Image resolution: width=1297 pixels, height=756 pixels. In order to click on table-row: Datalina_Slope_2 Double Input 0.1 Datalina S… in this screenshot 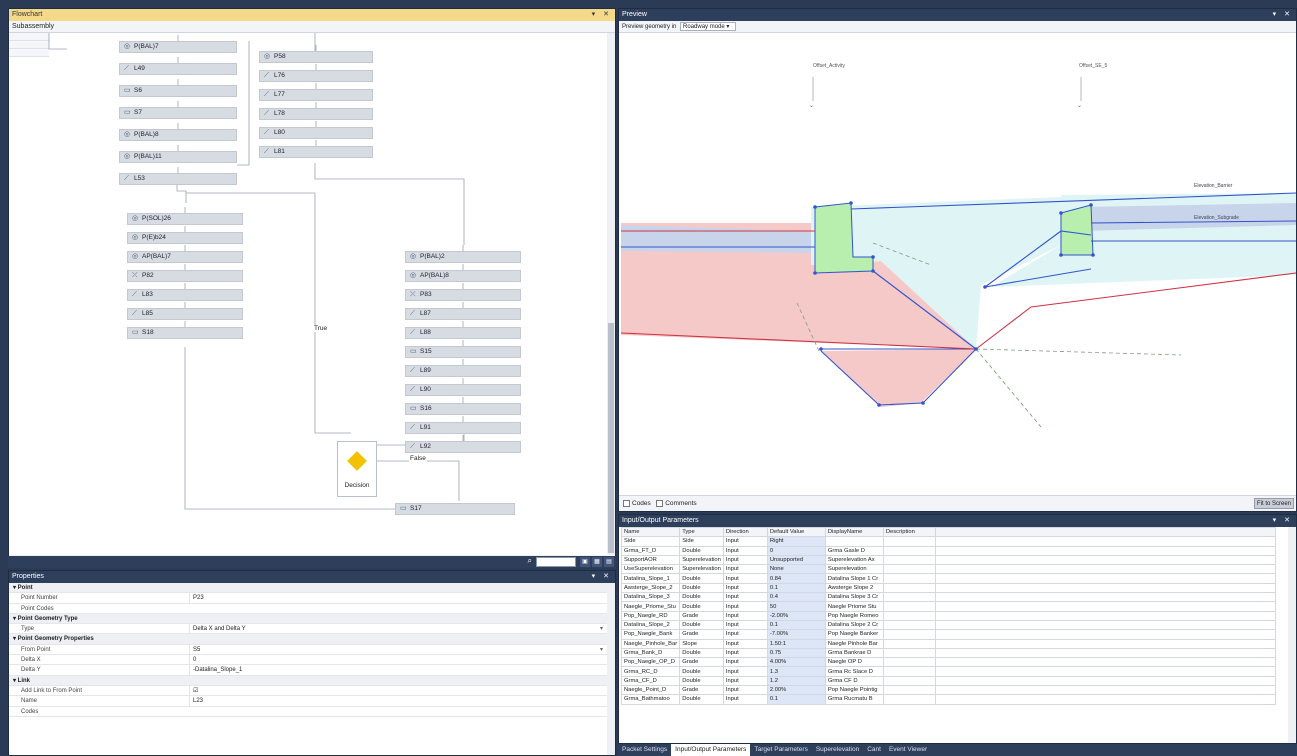, I will do `click(948, 625)`.